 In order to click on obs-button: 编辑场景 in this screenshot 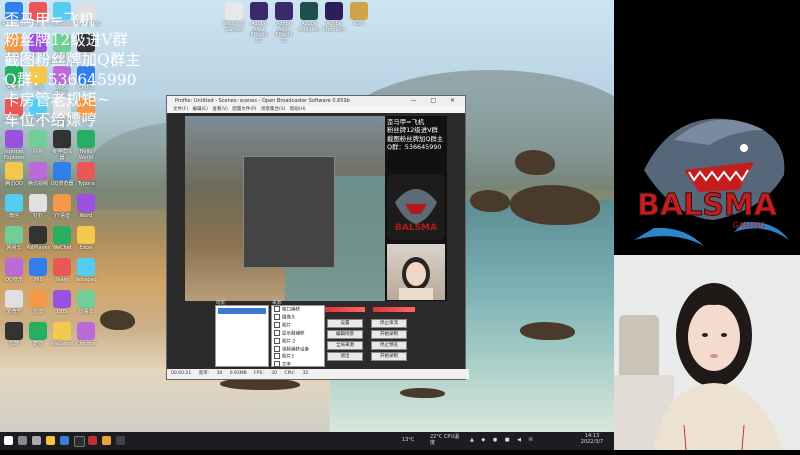, I will do `click(345, 334)`.